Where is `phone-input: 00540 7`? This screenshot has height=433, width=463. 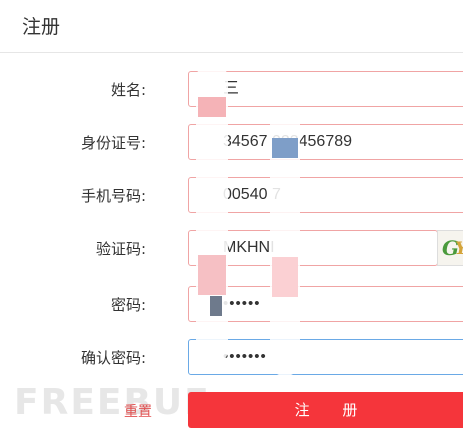 phone-input: 00540 7 is located at coordinates (325, 195).